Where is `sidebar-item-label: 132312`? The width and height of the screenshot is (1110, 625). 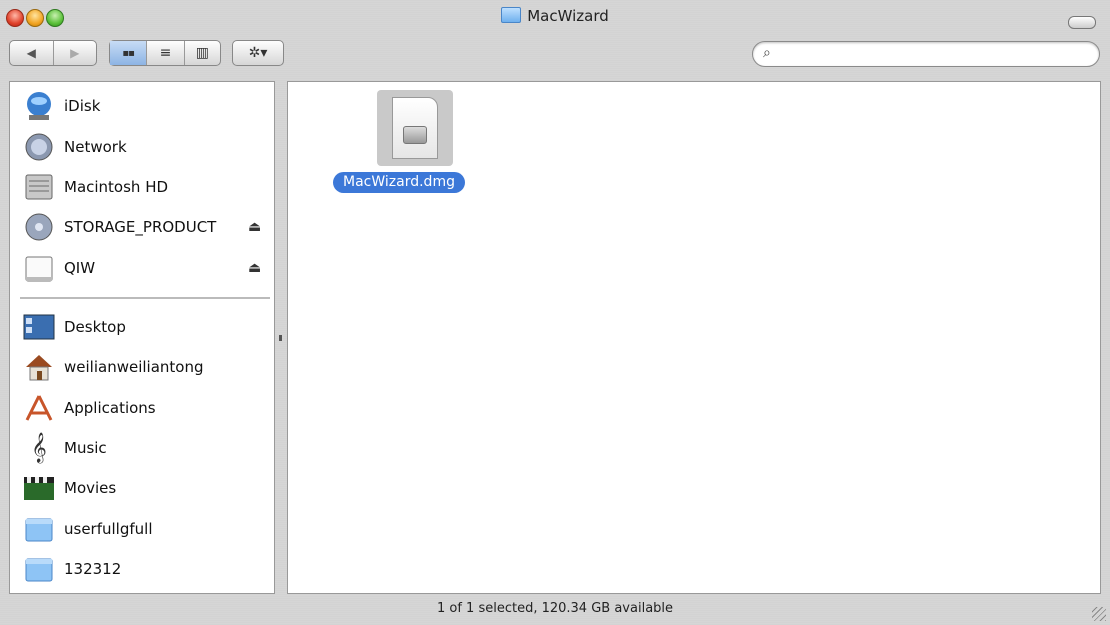
sidebar-item-label: 132312 is located at coordinates (93, 569).